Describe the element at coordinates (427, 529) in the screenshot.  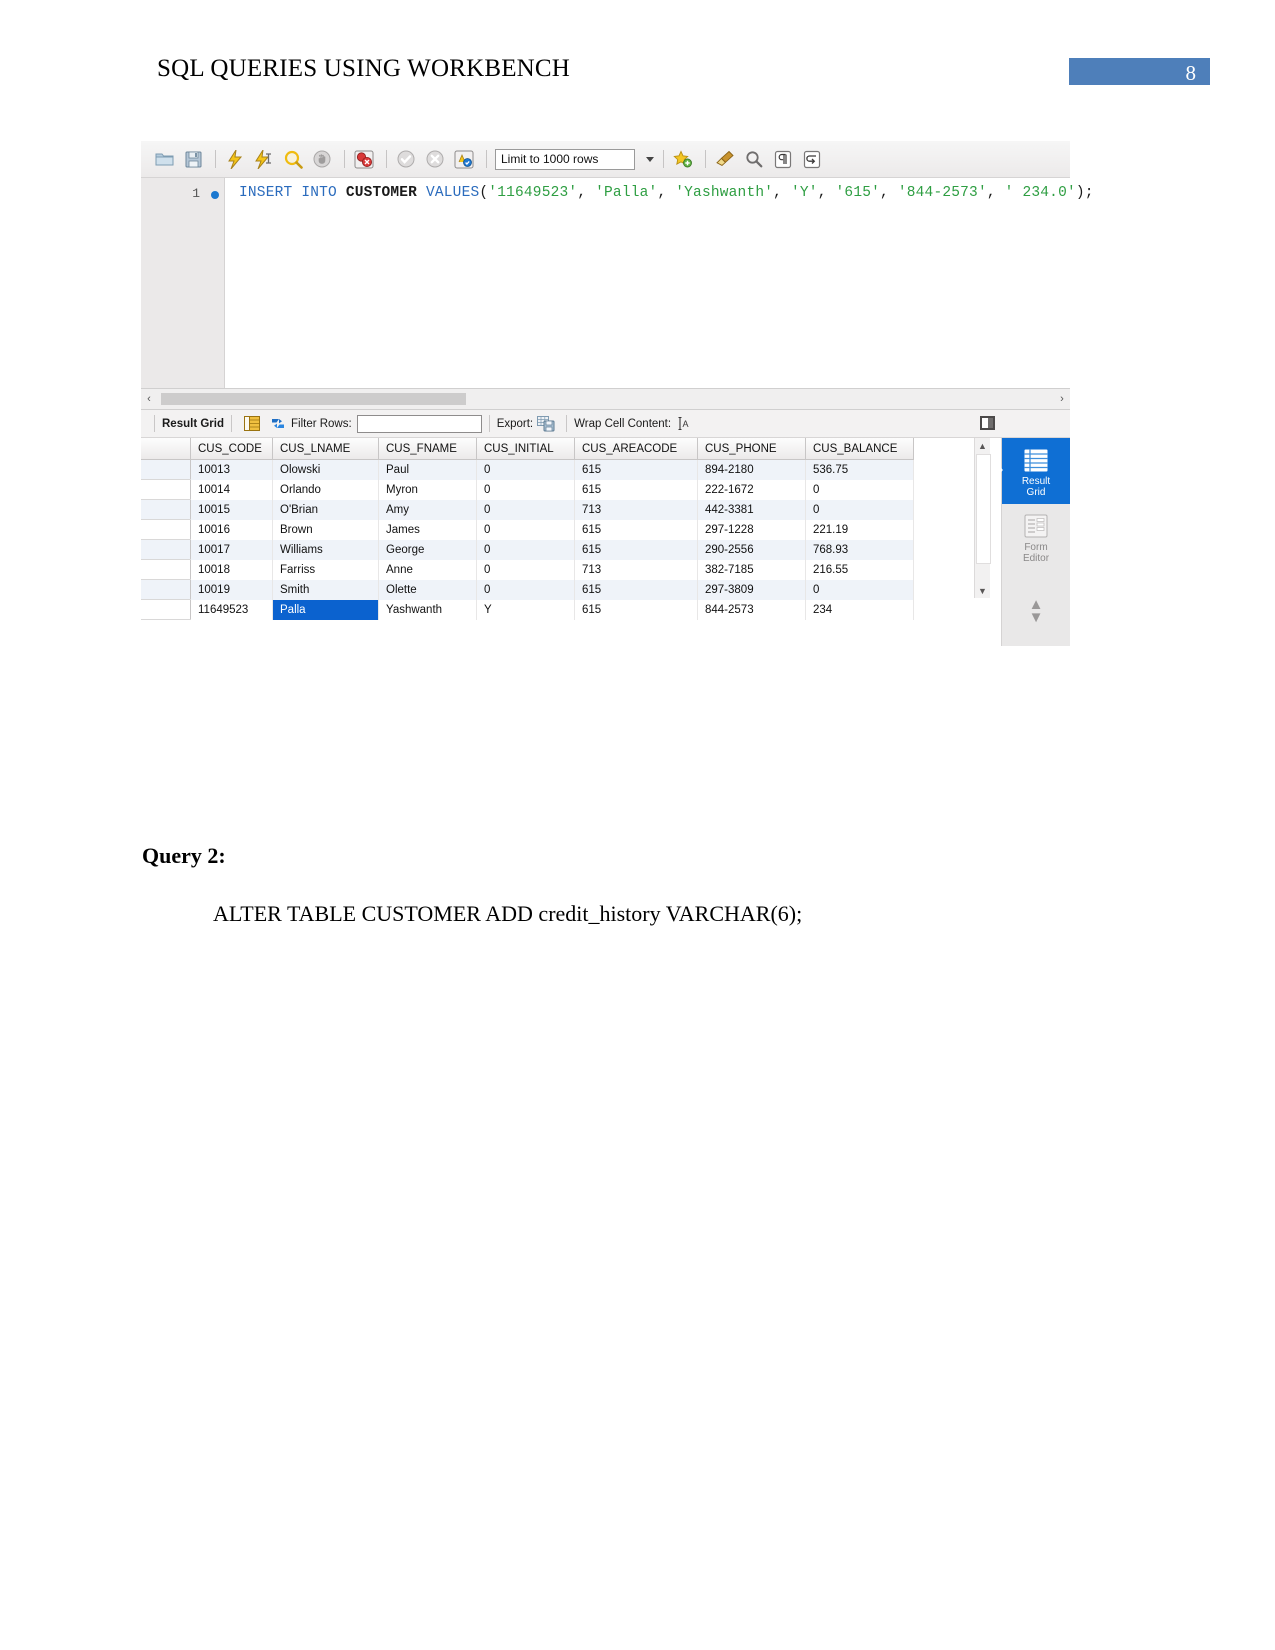
I see `table-cell: James` at that location.